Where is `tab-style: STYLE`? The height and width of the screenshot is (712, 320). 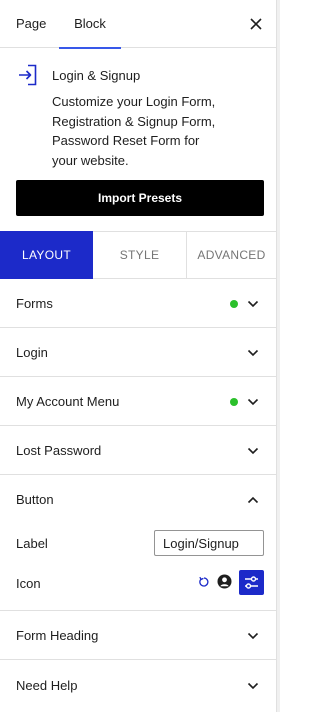 tab-style: STYLE is located at coordinates (140, 255).